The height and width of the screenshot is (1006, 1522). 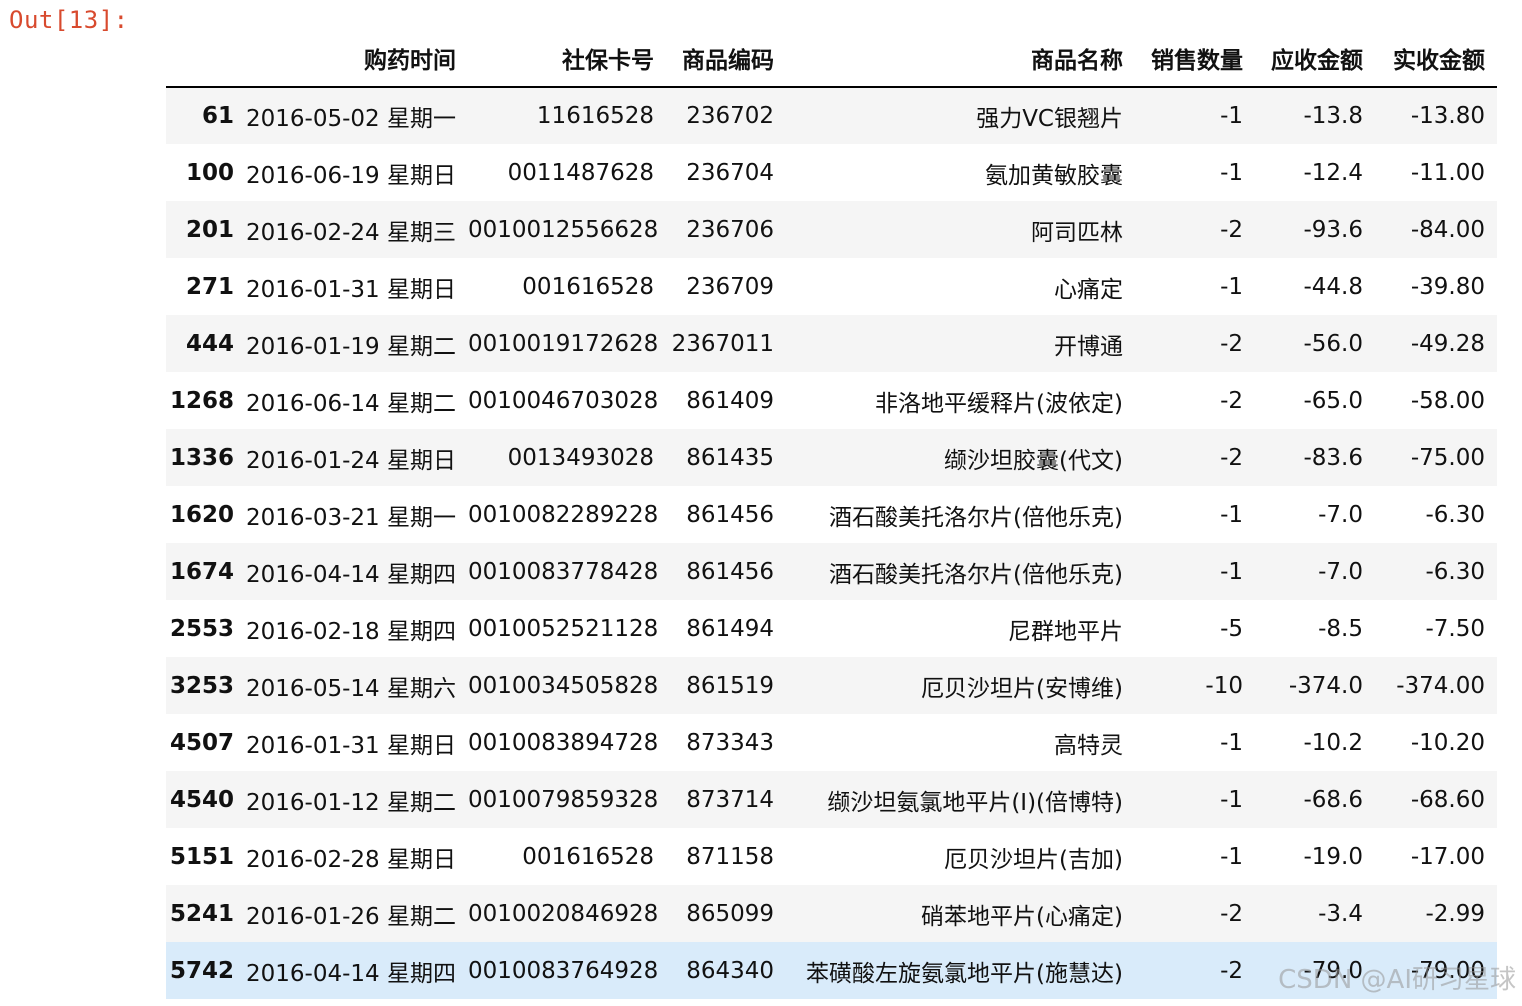 I want to click on cell-purchase-time: 2016-01-31 星期日, so click(x=351, y=745).